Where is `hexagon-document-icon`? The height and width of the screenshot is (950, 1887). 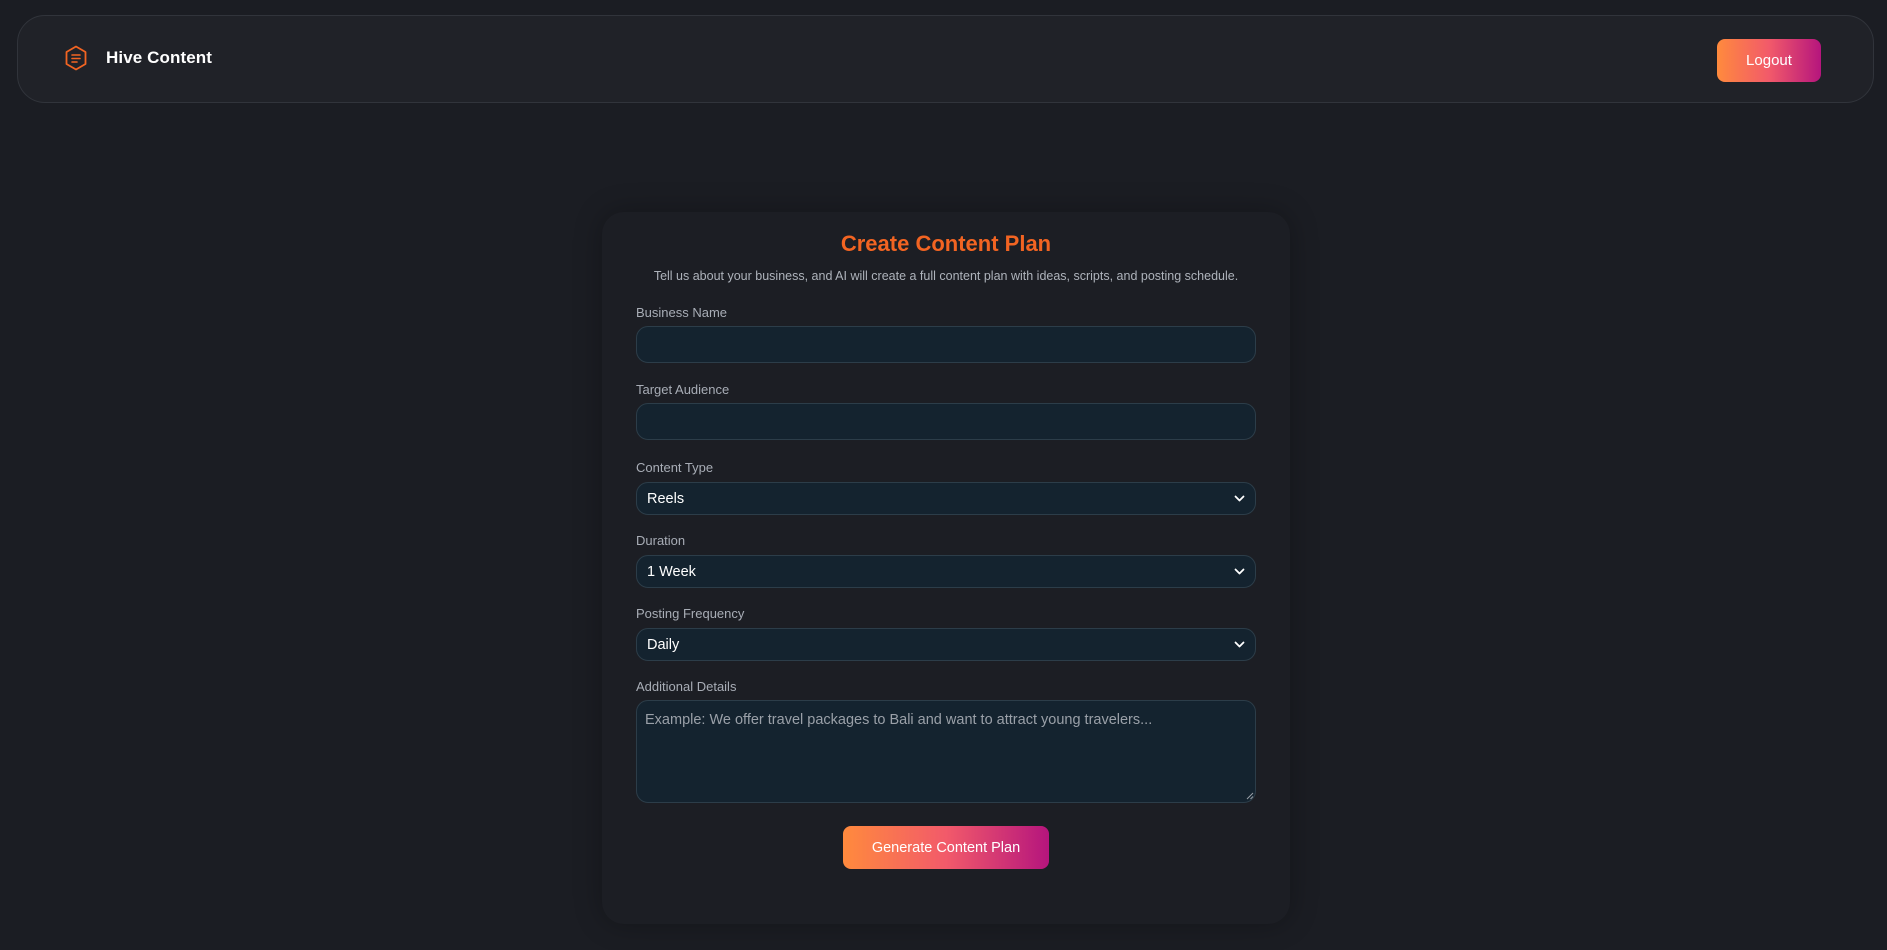
hexagon-document-icon is located at coordinates (76, 58).